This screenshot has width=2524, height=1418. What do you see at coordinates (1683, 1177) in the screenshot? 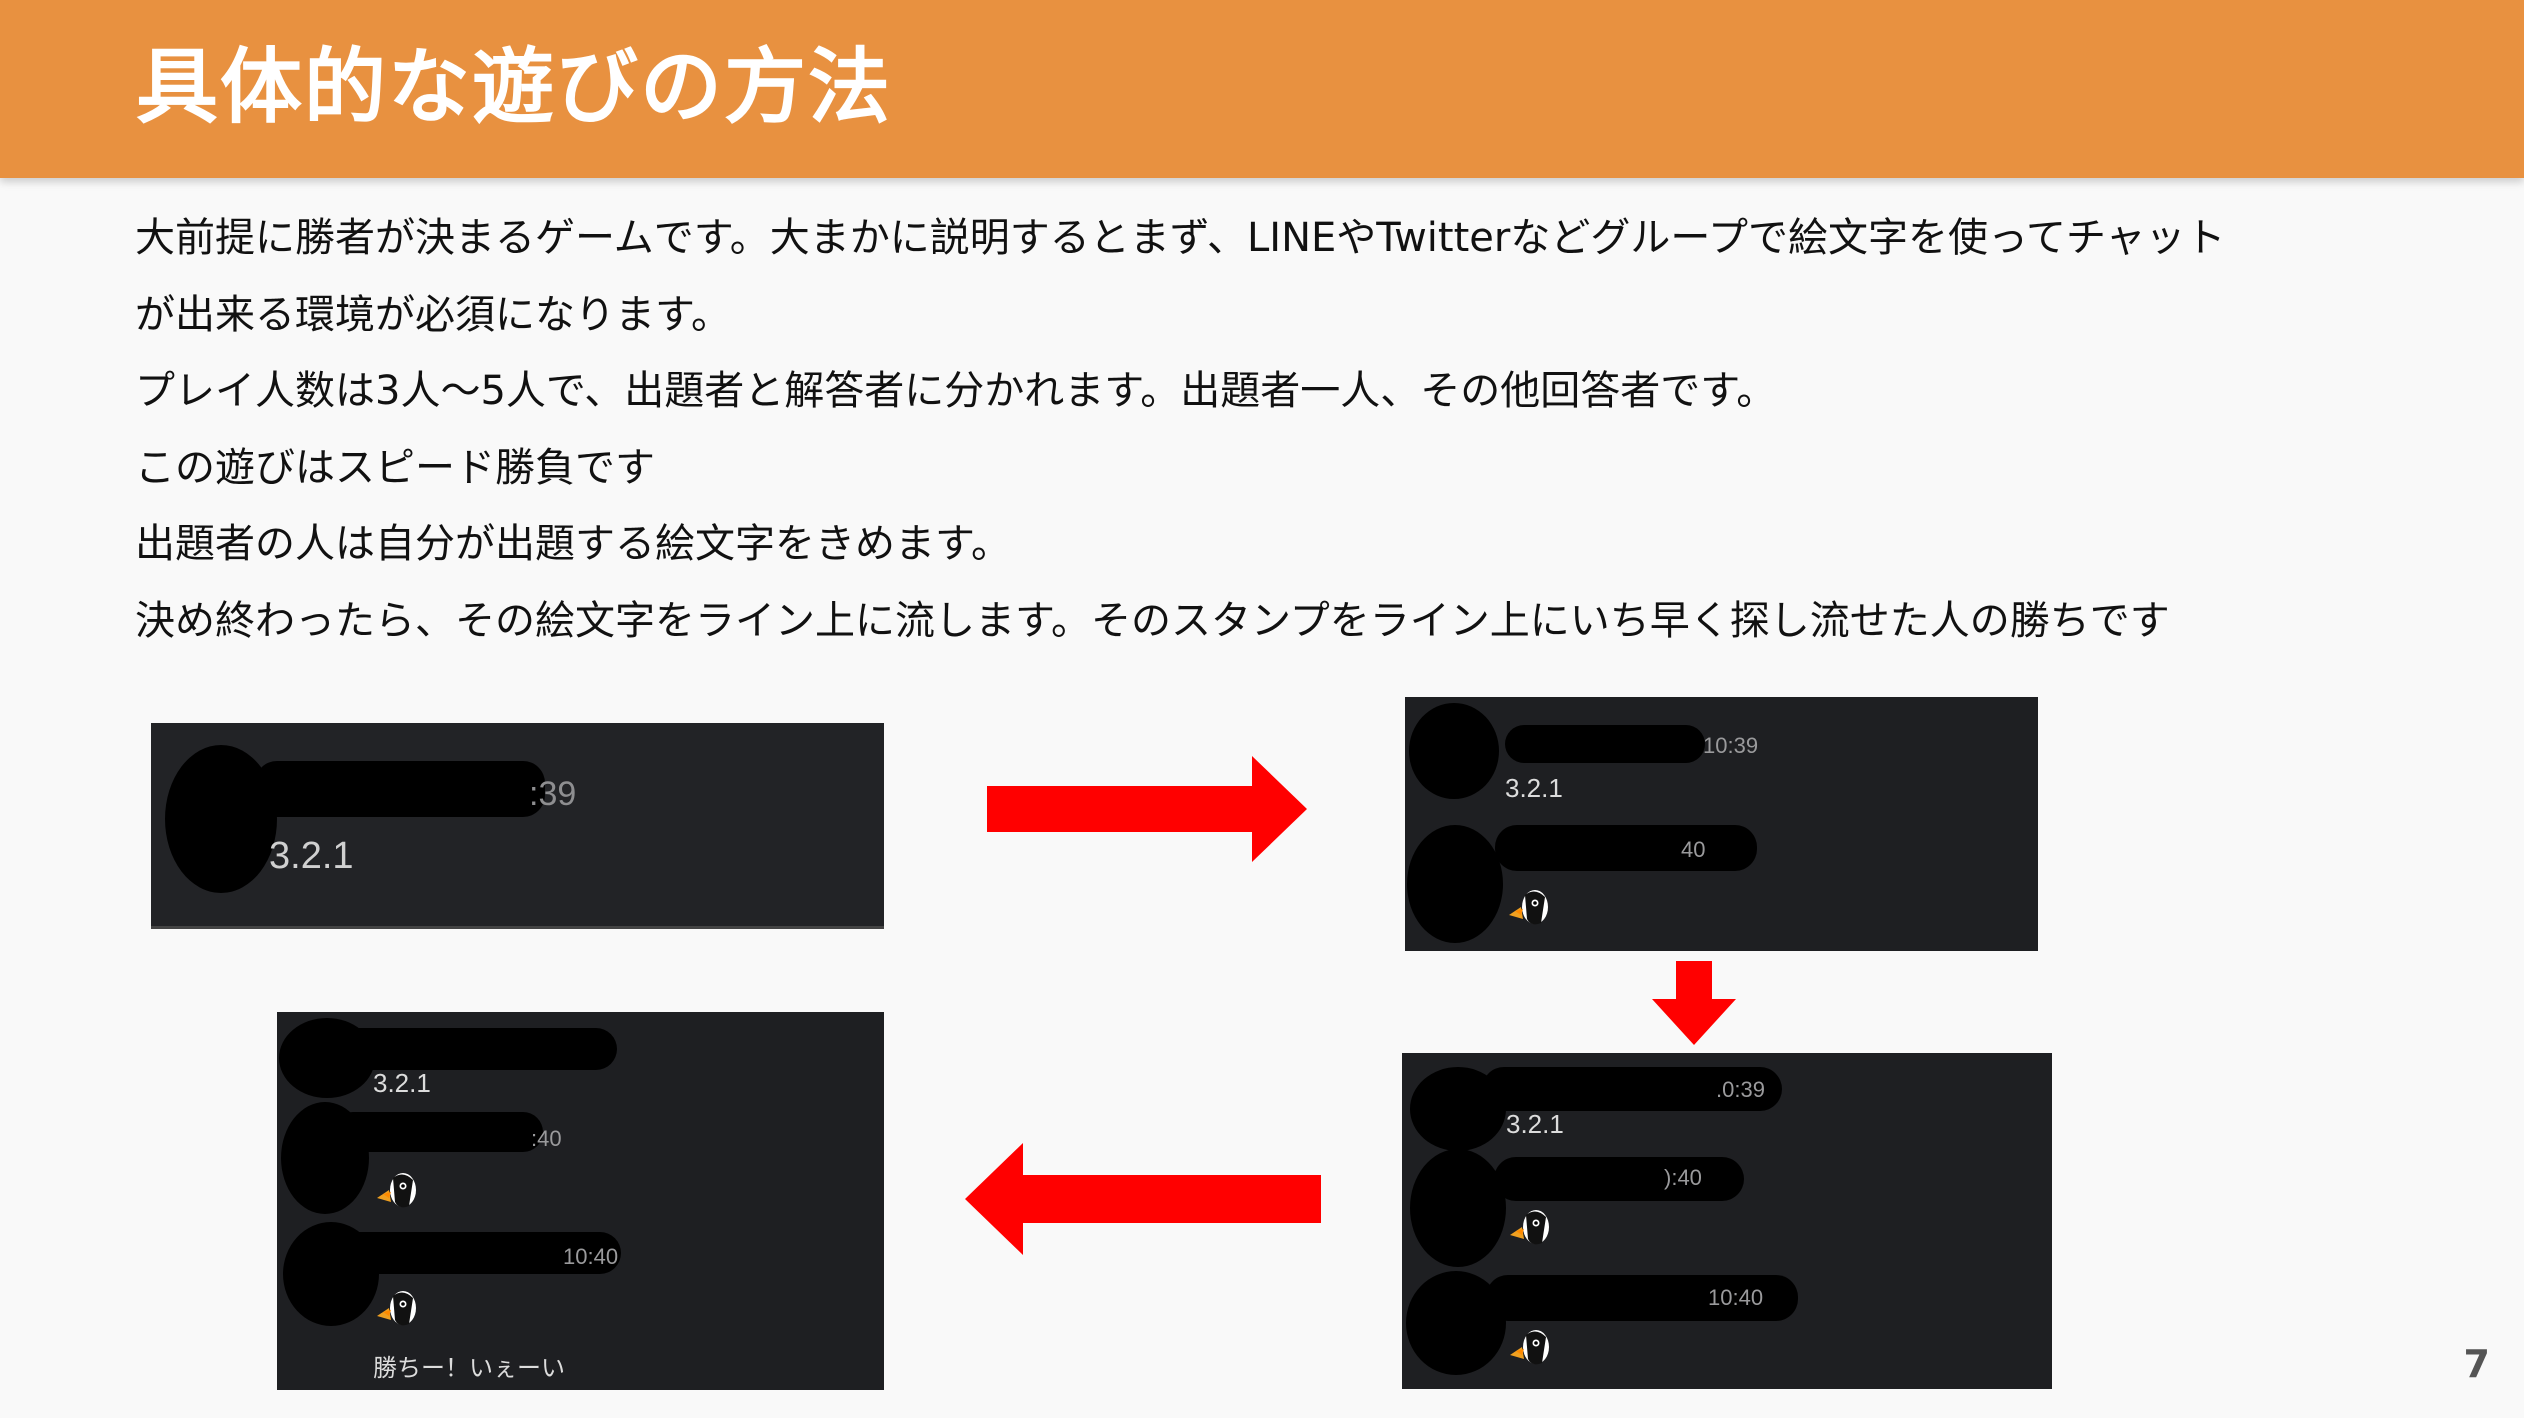
I see `message-time: ):40` at bounding box center [1683, 1177].